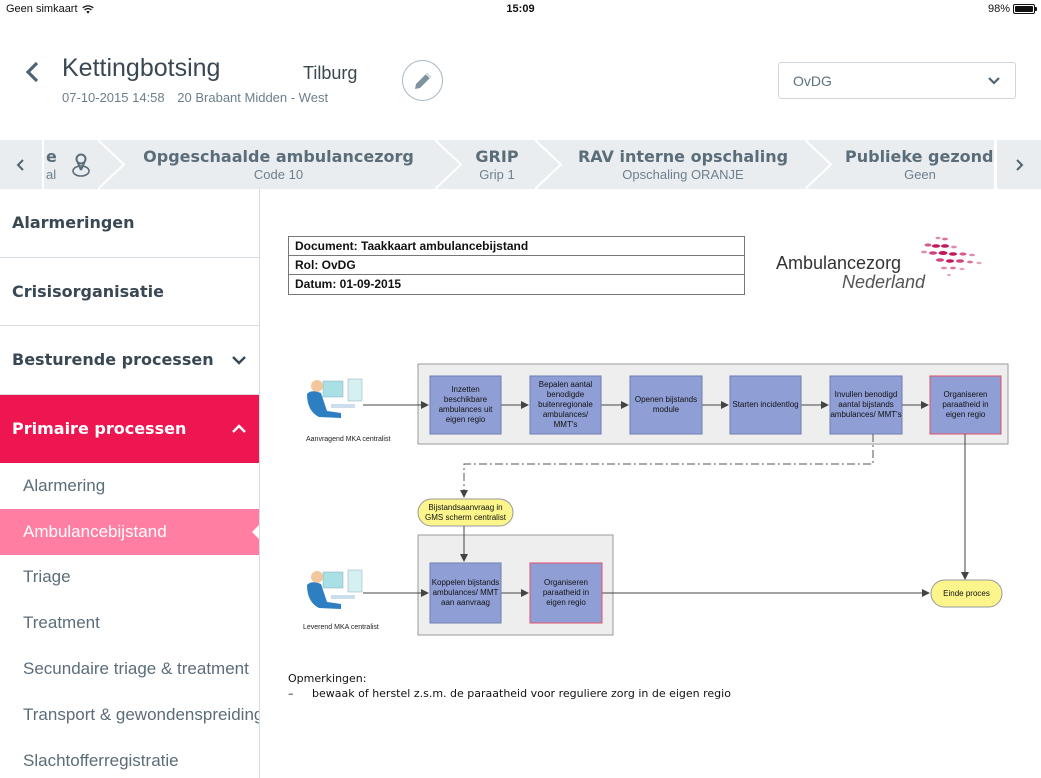 Image resolution: width=1041 pixels, height=778 pixels. What do you see at coordinates (278, 164) in the screenshot?
I see `breadcrumb-item-opgeschaalde: Opgeschaalde ambulancezorg Code 10` at bounding box center [278, 164].